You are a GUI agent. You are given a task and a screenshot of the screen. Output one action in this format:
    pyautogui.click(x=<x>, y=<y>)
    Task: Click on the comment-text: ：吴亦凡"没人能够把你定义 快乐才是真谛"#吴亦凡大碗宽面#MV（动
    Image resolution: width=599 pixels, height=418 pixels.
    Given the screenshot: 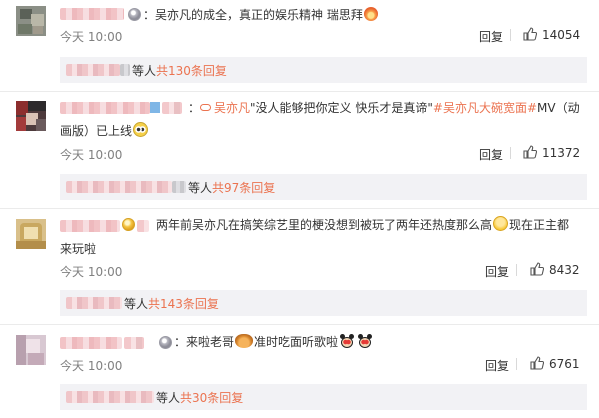 What is the action you would take?
    pyautogui.click(x=384, y=108)
    